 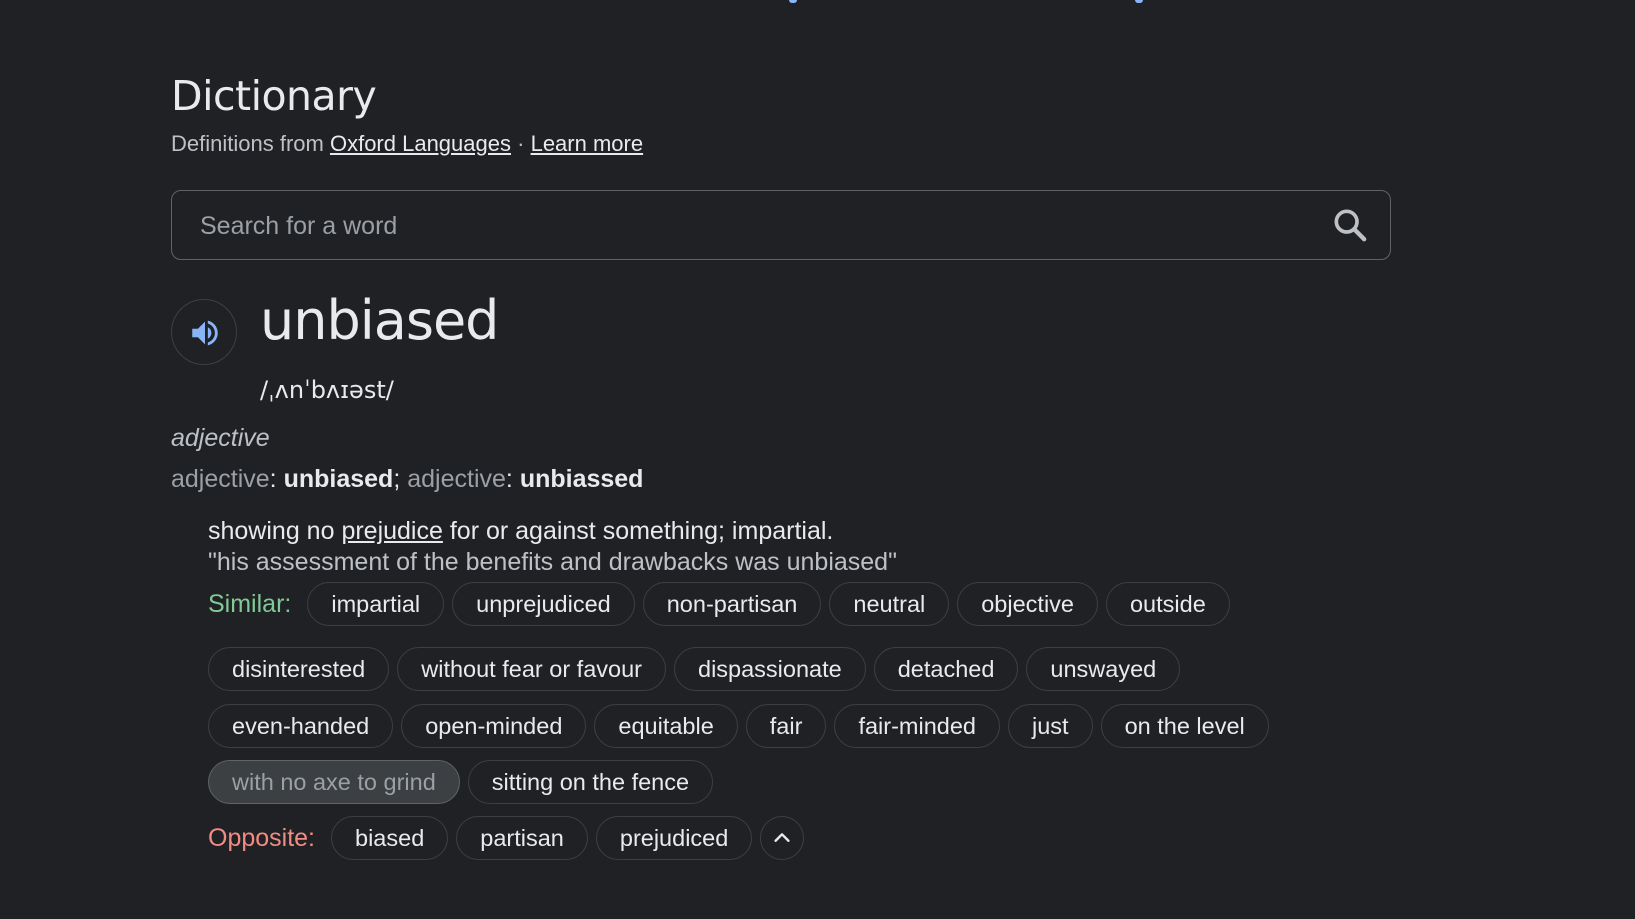 I want to click on part-of-speech: adjective, so click(x=220, y=438).